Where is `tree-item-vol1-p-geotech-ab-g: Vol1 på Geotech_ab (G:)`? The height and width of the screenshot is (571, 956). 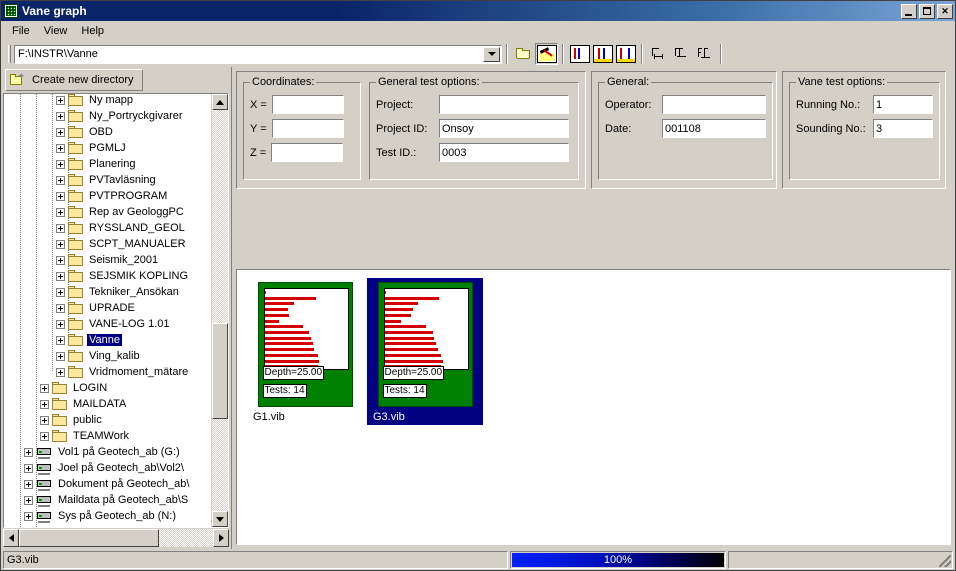
tree-item-vol1-p-geotech-ab-g: Vol1 på Geotech_ab (G:) is located at coordinates (107, 452).